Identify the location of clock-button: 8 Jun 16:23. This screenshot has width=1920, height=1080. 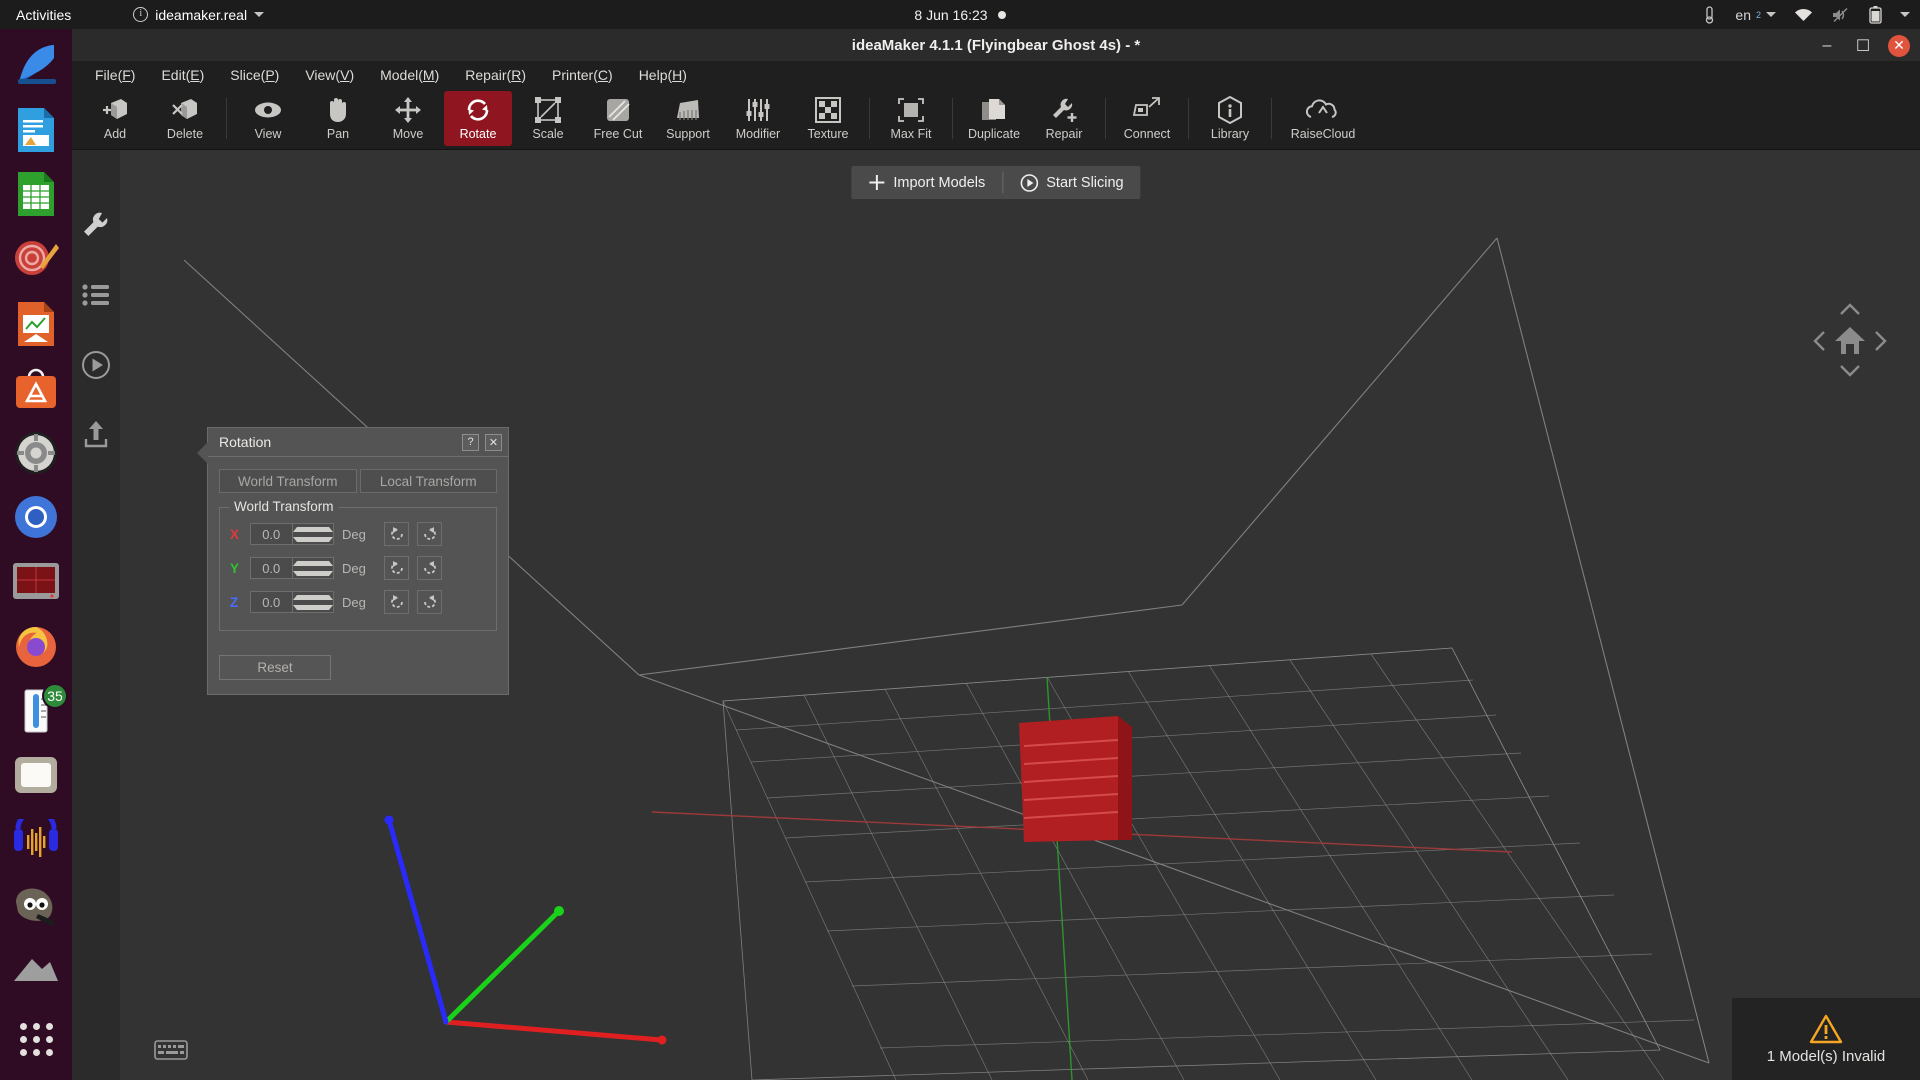
(960, 15).